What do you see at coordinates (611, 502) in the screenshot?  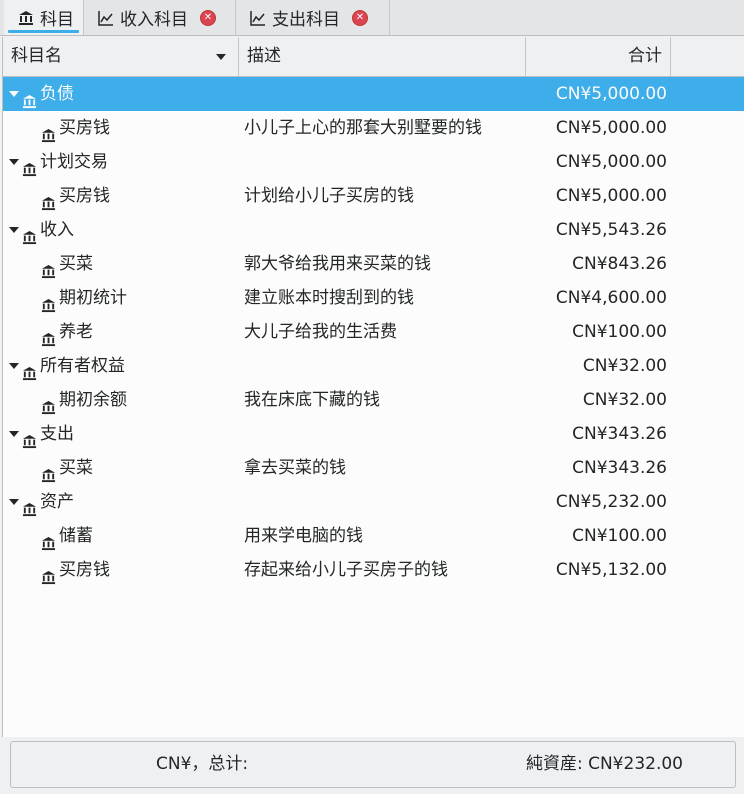 I see `account-total: CN¥5,232.00` at bounding box center [611, 502].